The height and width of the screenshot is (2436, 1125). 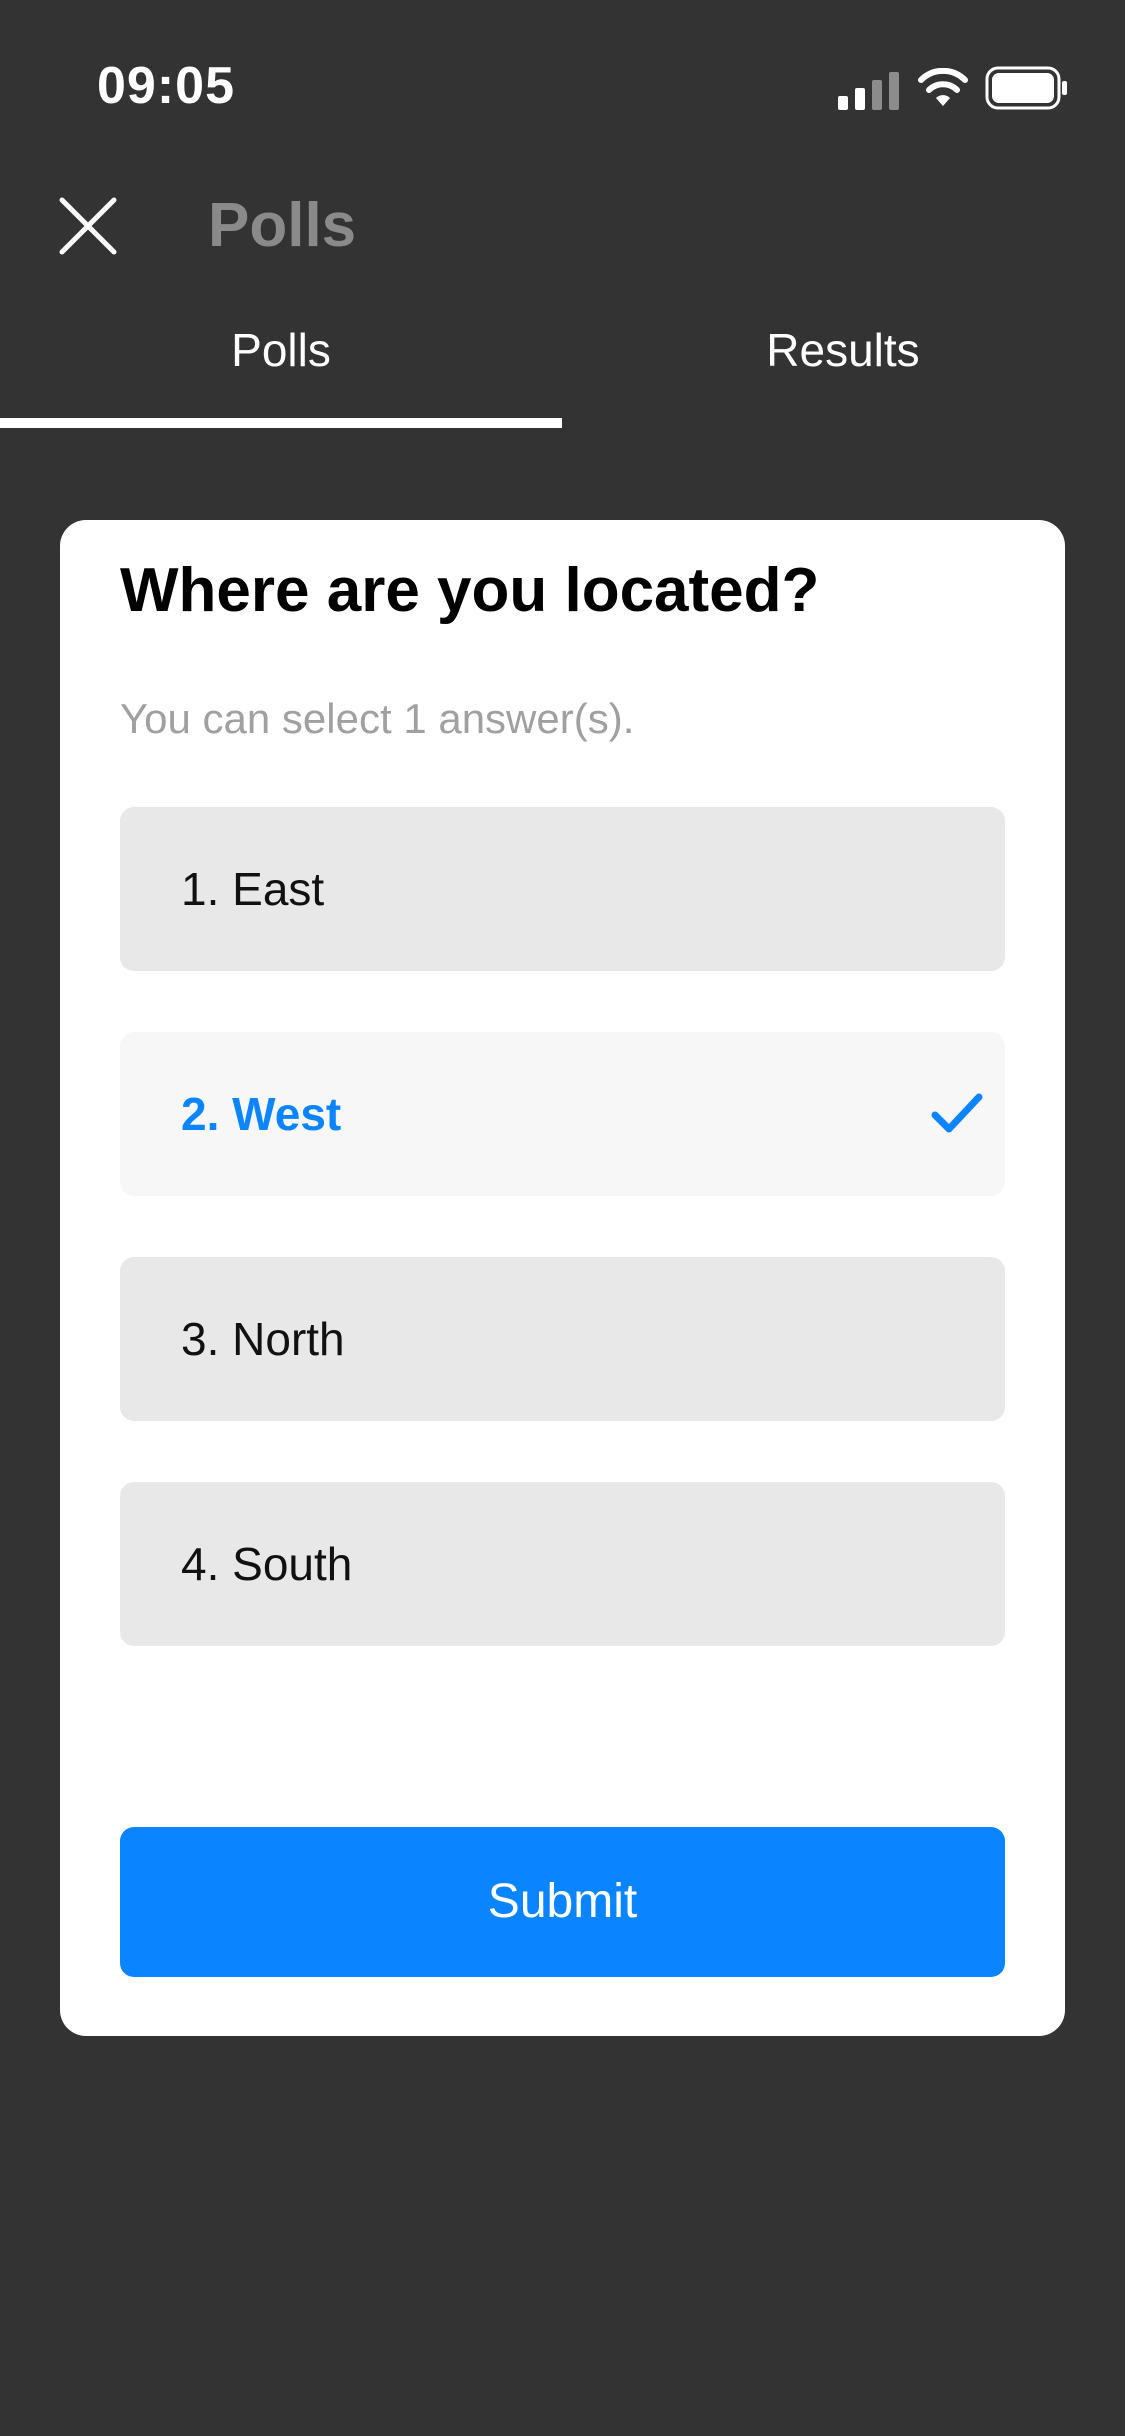 I want to click on tab-results-label: Results, so click(x=843, y=350).